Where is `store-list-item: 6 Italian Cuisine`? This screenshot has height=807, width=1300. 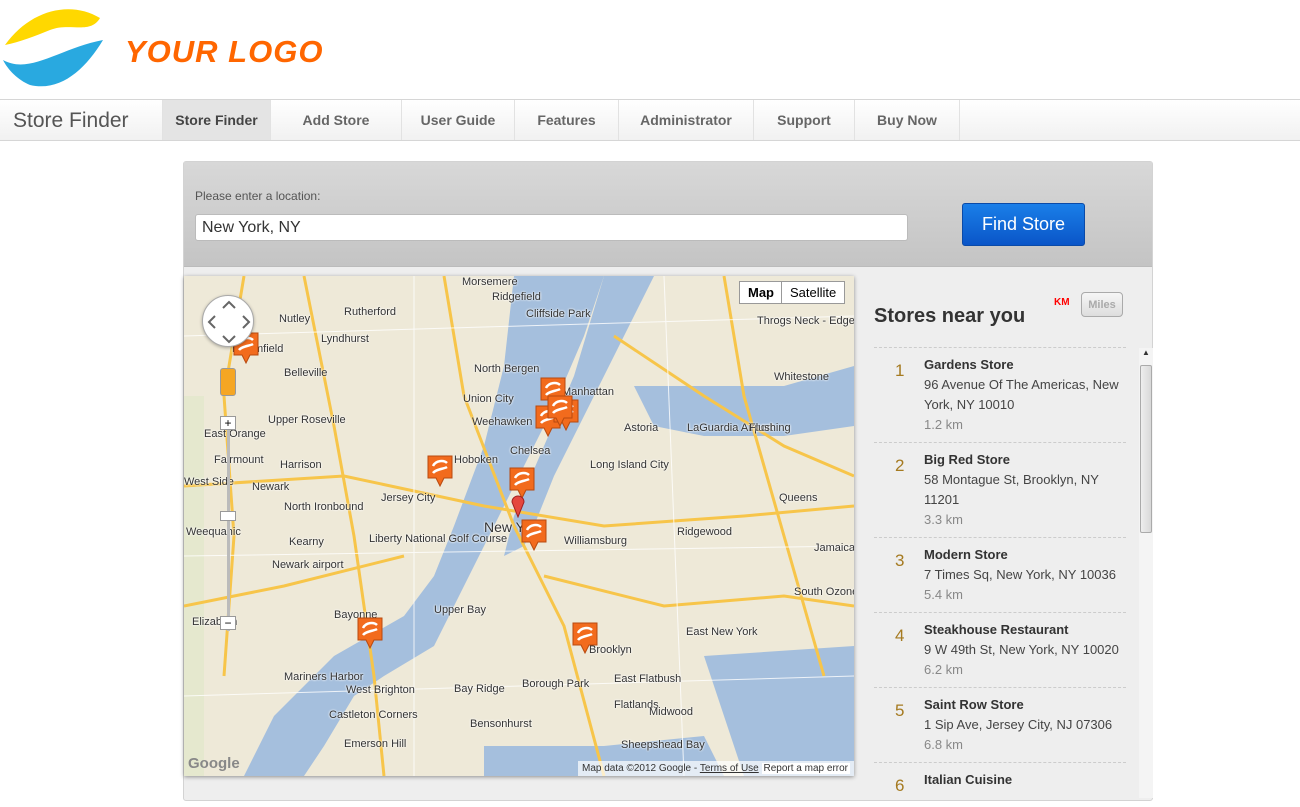
store-list-item: 6 Italian Cuisine is located at coordinates (1000, 779).